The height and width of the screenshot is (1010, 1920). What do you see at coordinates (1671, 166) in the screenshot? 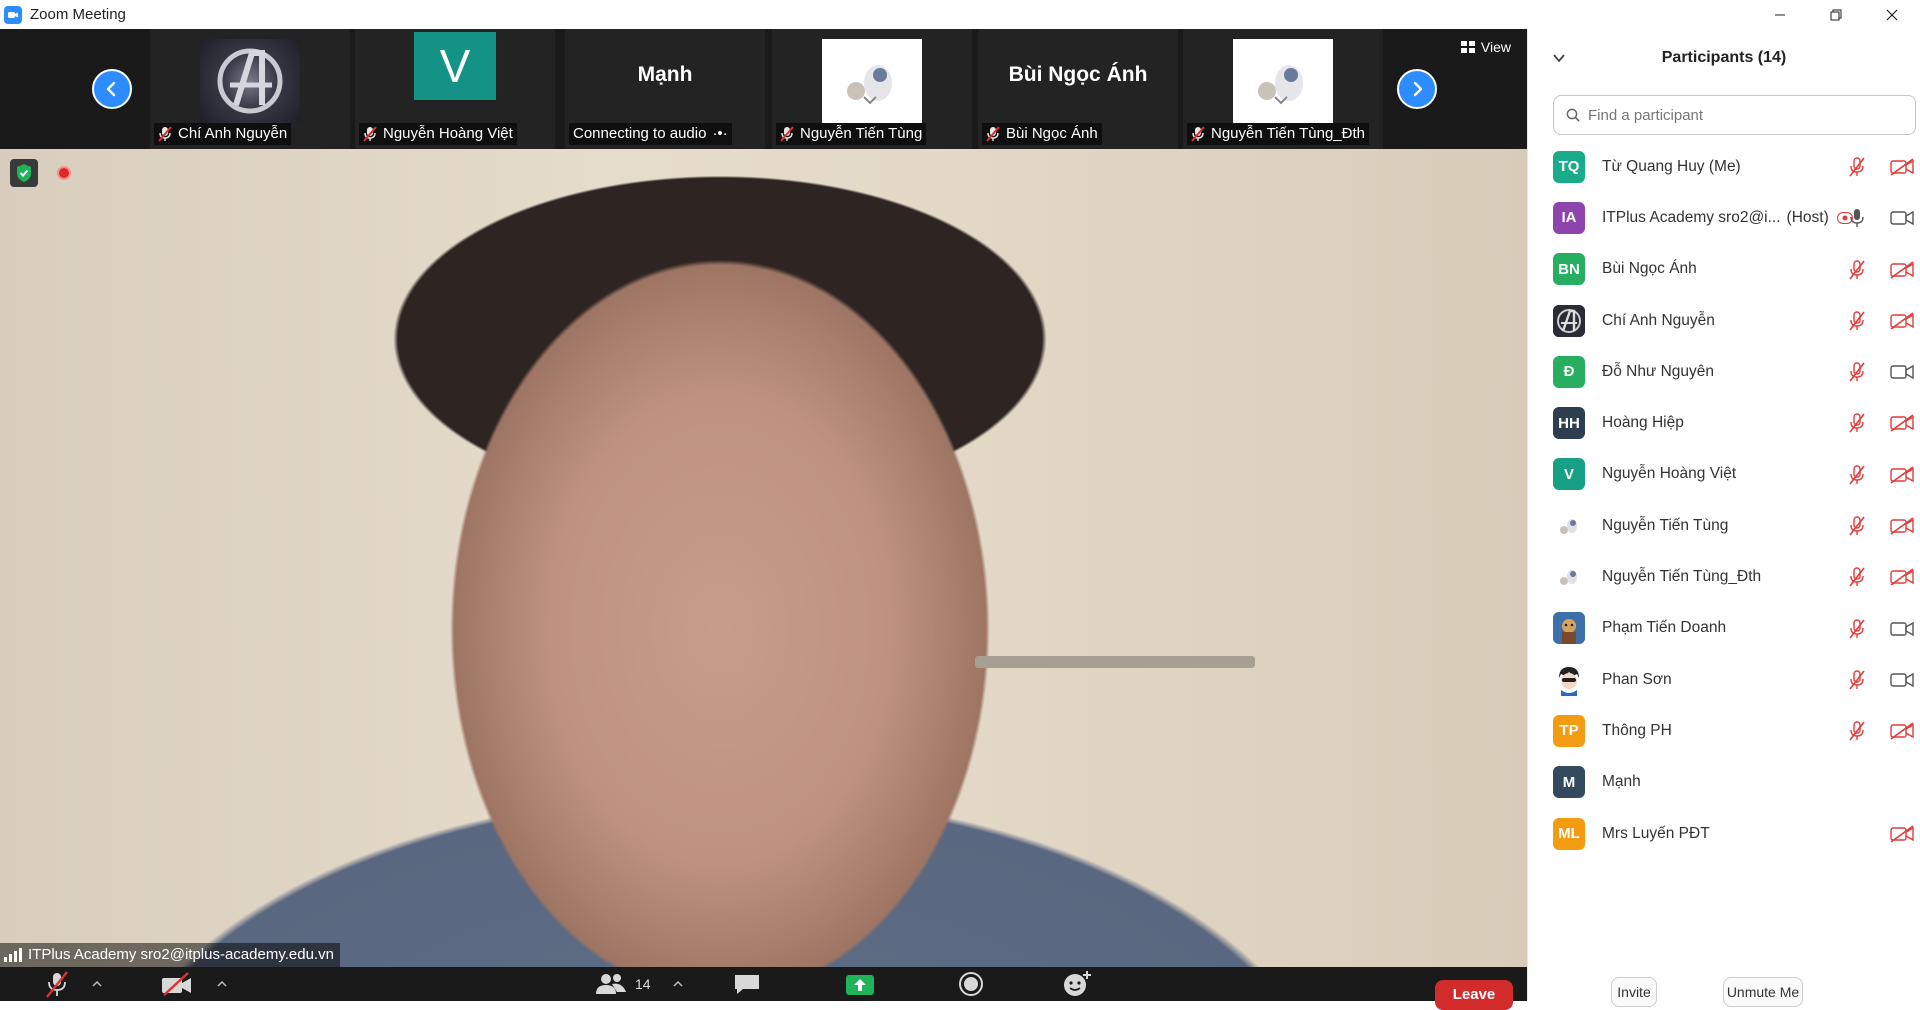
I see `participant-name: Từ Quang Huy (Me)` at bounding box center [1671, 166].